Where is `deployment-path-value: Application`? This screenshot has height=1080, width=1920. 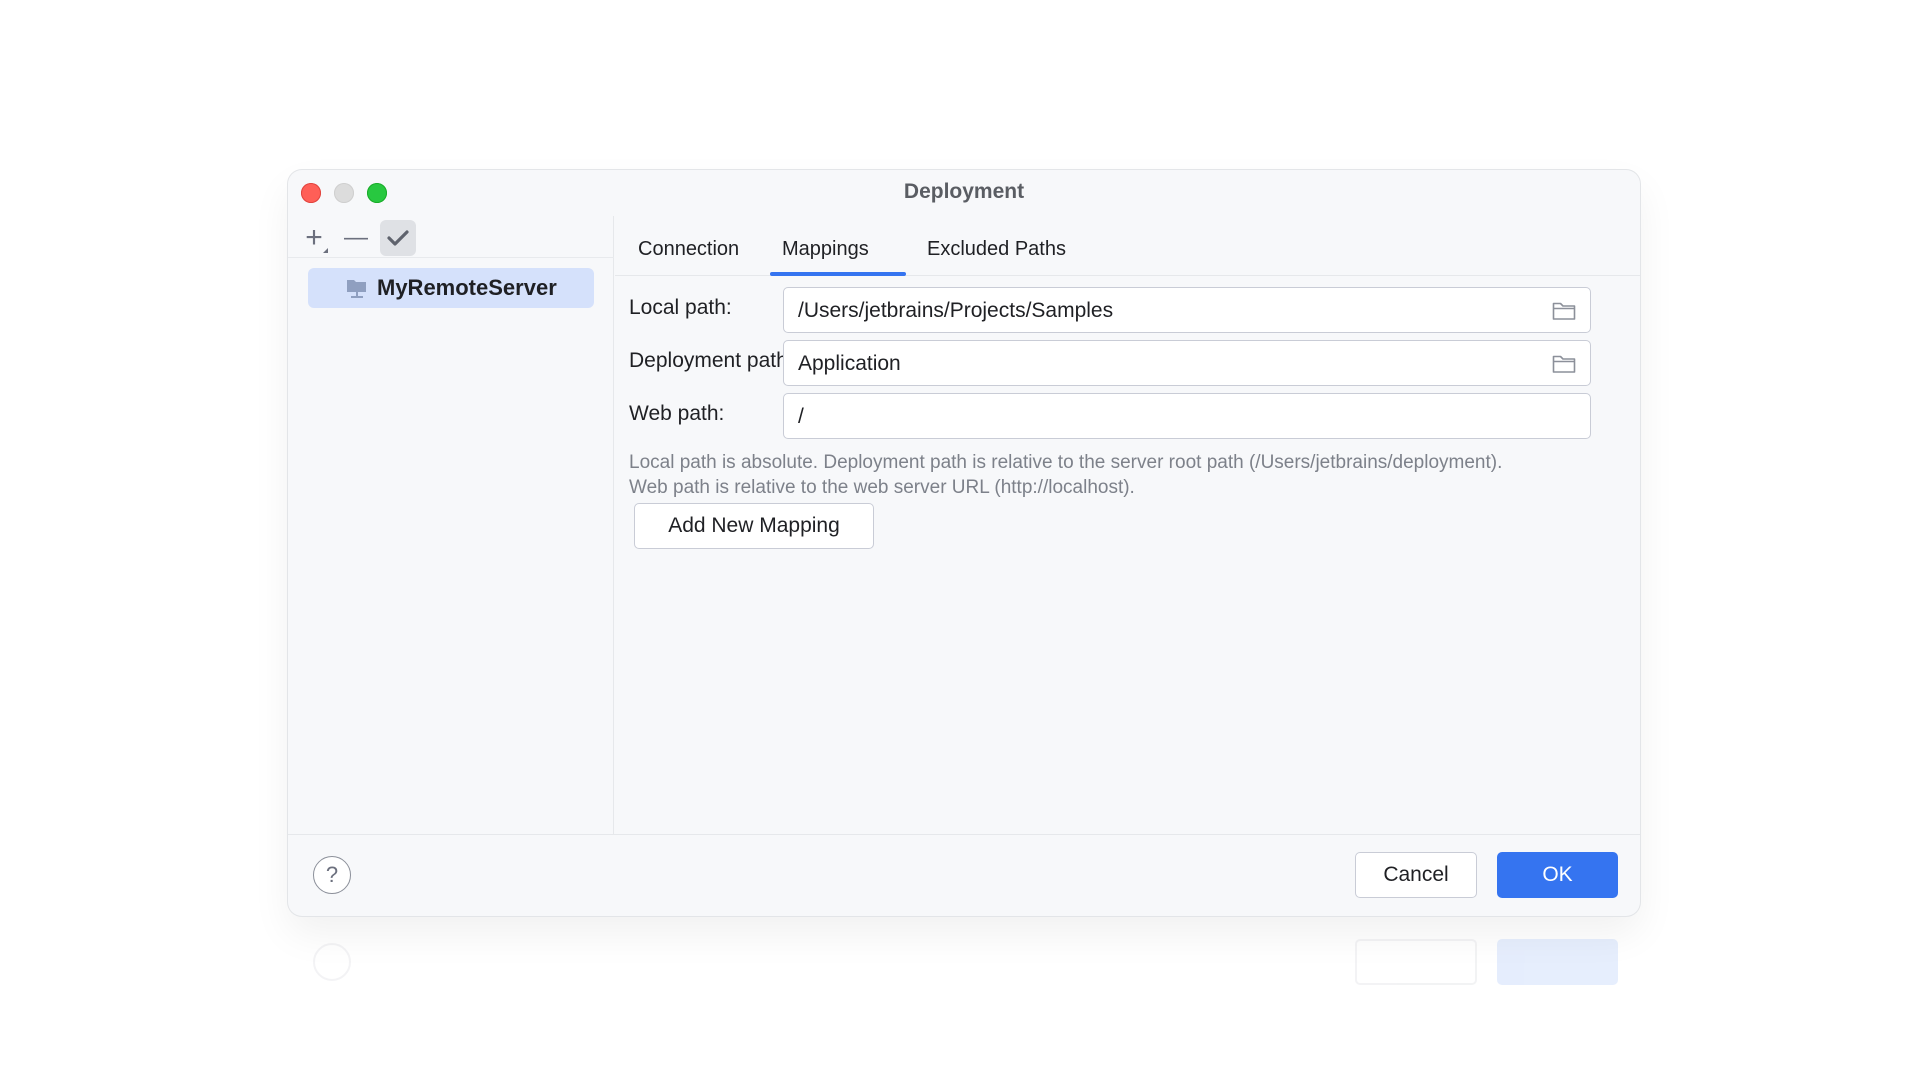
deployment-path-value: Application is located at coordinates (849, 363).